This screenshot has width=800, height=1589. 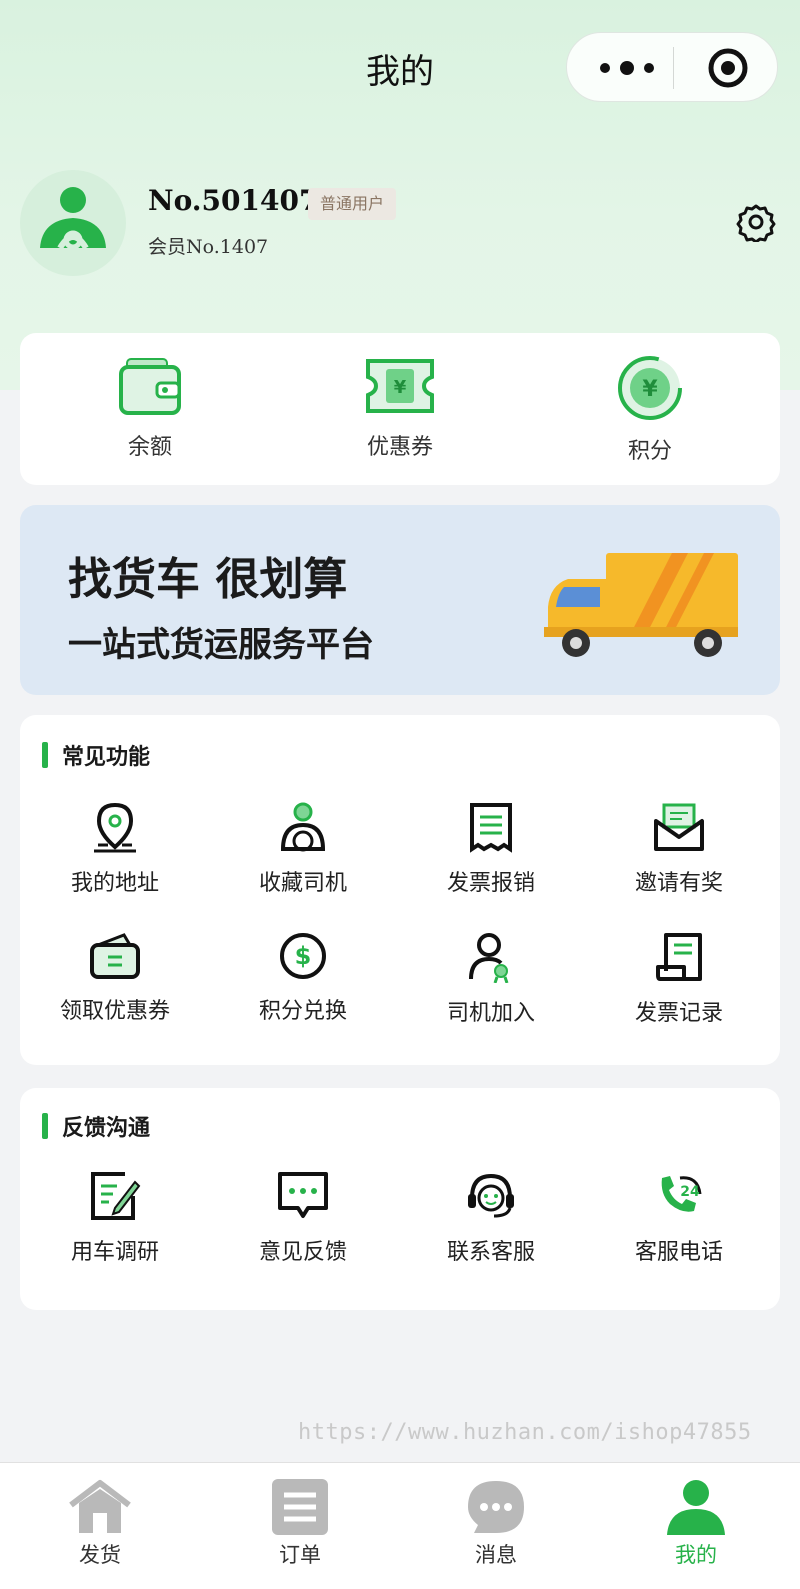 I want to click on feed-label: 用车调研, so click(x=114, y=1252).